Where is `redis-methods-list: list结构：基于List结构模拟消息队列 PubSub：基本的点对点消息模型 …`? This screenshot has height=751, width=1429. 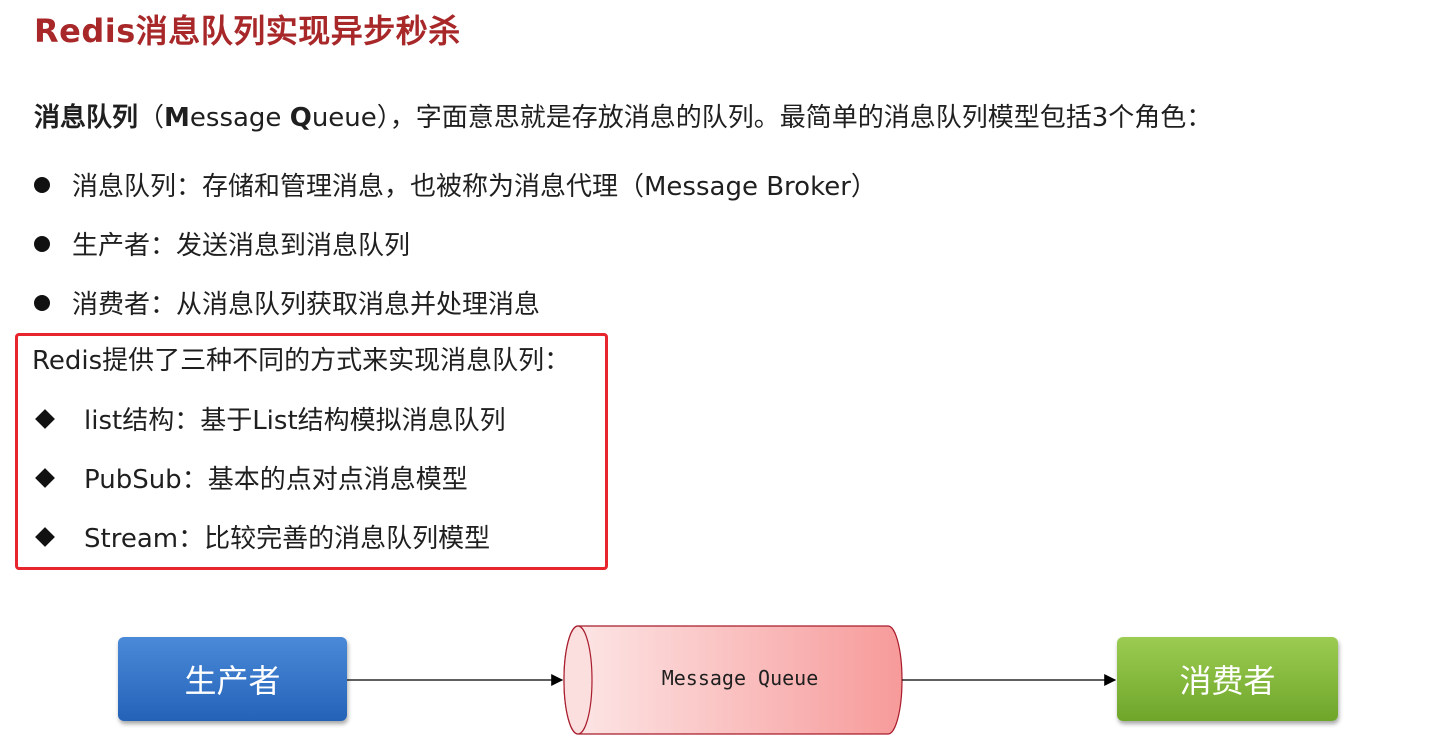
redis-methods-list: list结构：基于List结构模拟消息队列 PubSub：基本的点对点消息模型 … is located at coordinates (270, 477).